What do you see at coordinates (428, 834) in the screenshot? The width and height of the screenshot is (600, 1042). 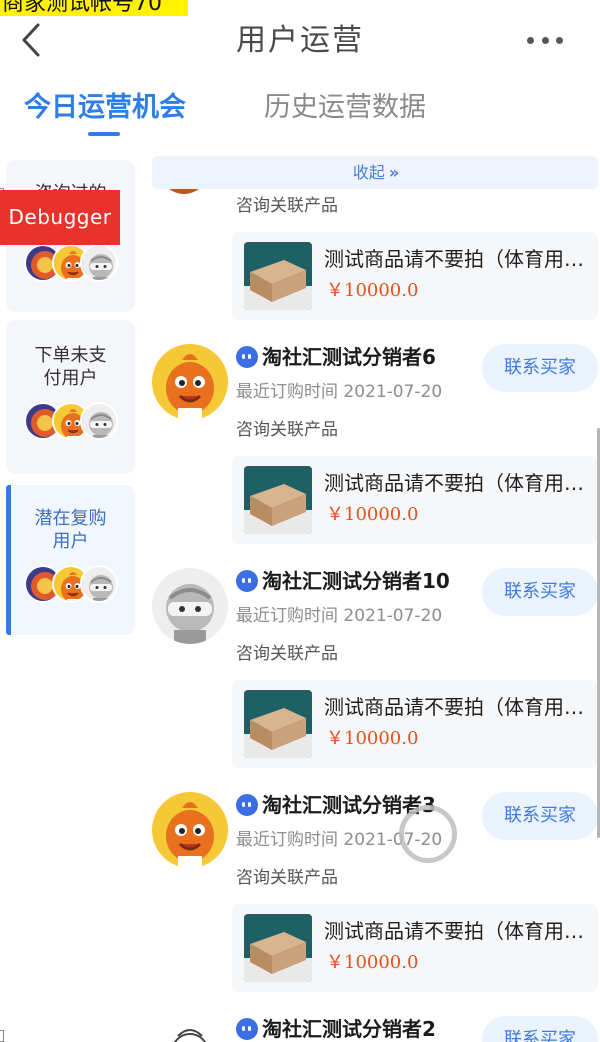 I see `loading-spinner` at bounding box center [428, 834].